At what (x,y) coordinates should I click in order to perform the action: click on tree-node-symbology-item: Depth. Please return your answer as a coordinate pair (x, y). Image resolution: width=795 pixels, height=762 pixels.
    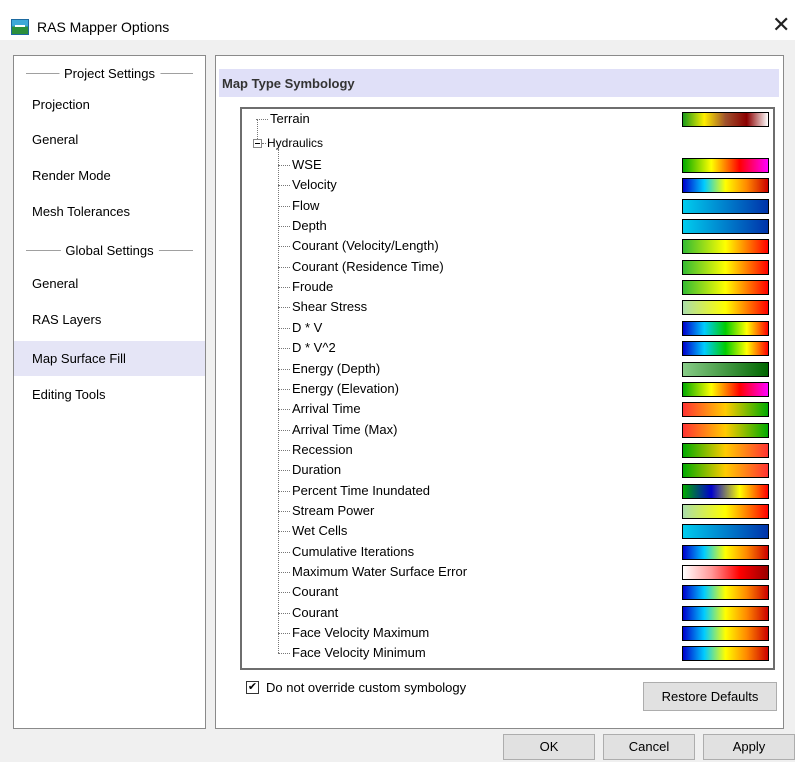
    Looking at the image, I should click on (309, 226).